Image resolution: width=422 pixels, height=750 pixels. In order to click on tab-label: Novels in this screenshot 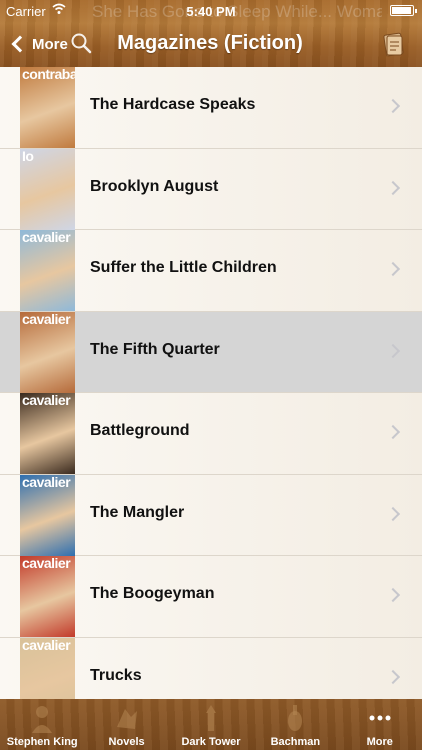, I will do `click(126, 742)`.